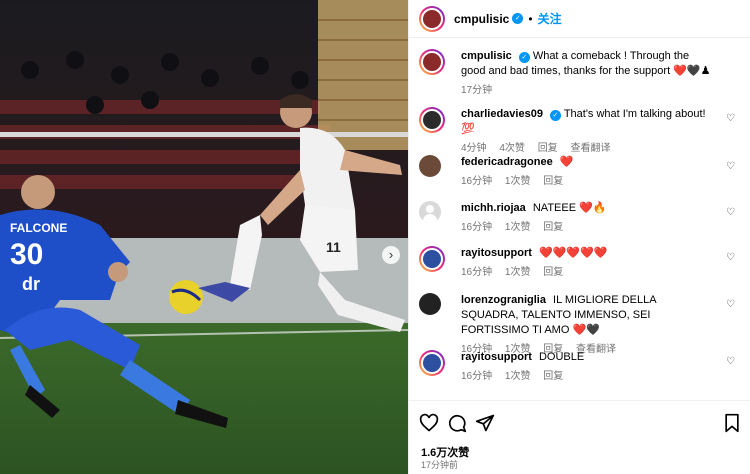  I want to click on caption-age: 17分钟, so click(477, 90).